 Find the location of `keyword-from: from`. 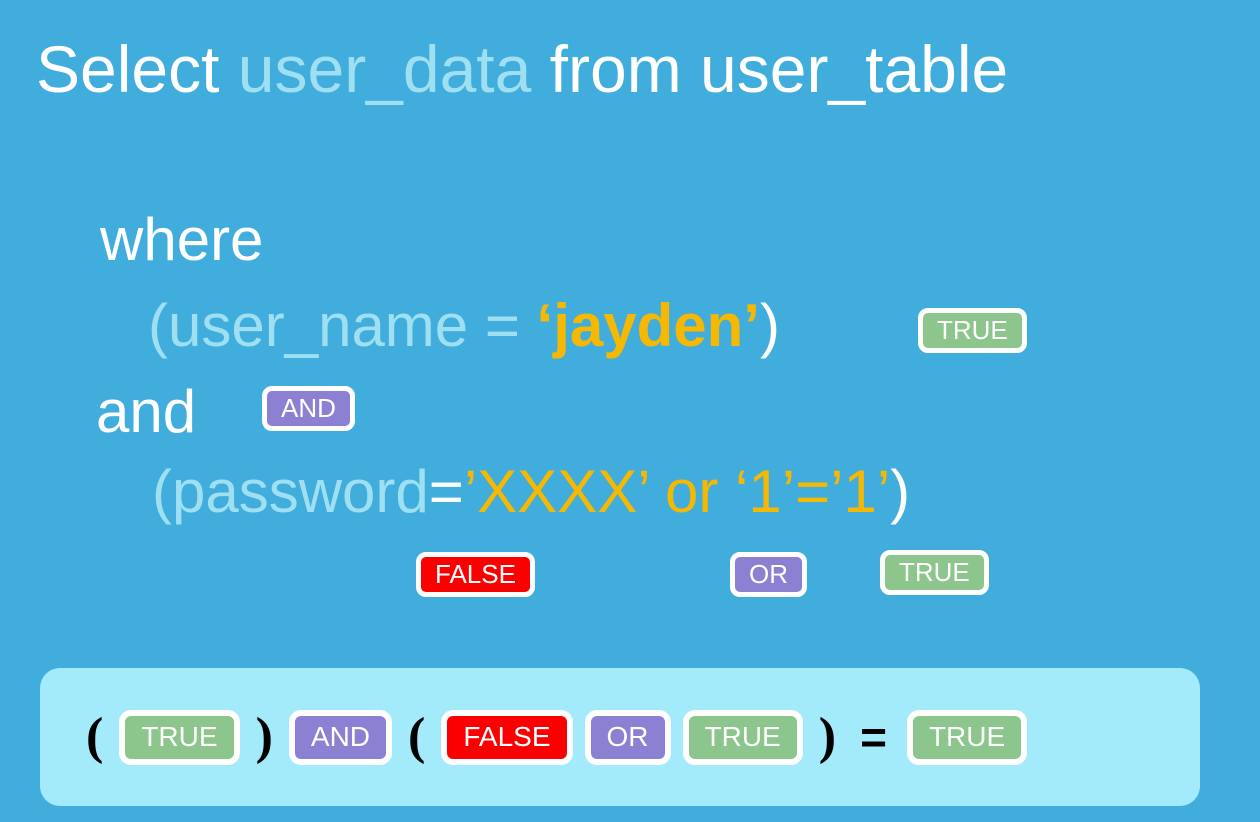

keyword-from: from is located at coordinates (616, 69).